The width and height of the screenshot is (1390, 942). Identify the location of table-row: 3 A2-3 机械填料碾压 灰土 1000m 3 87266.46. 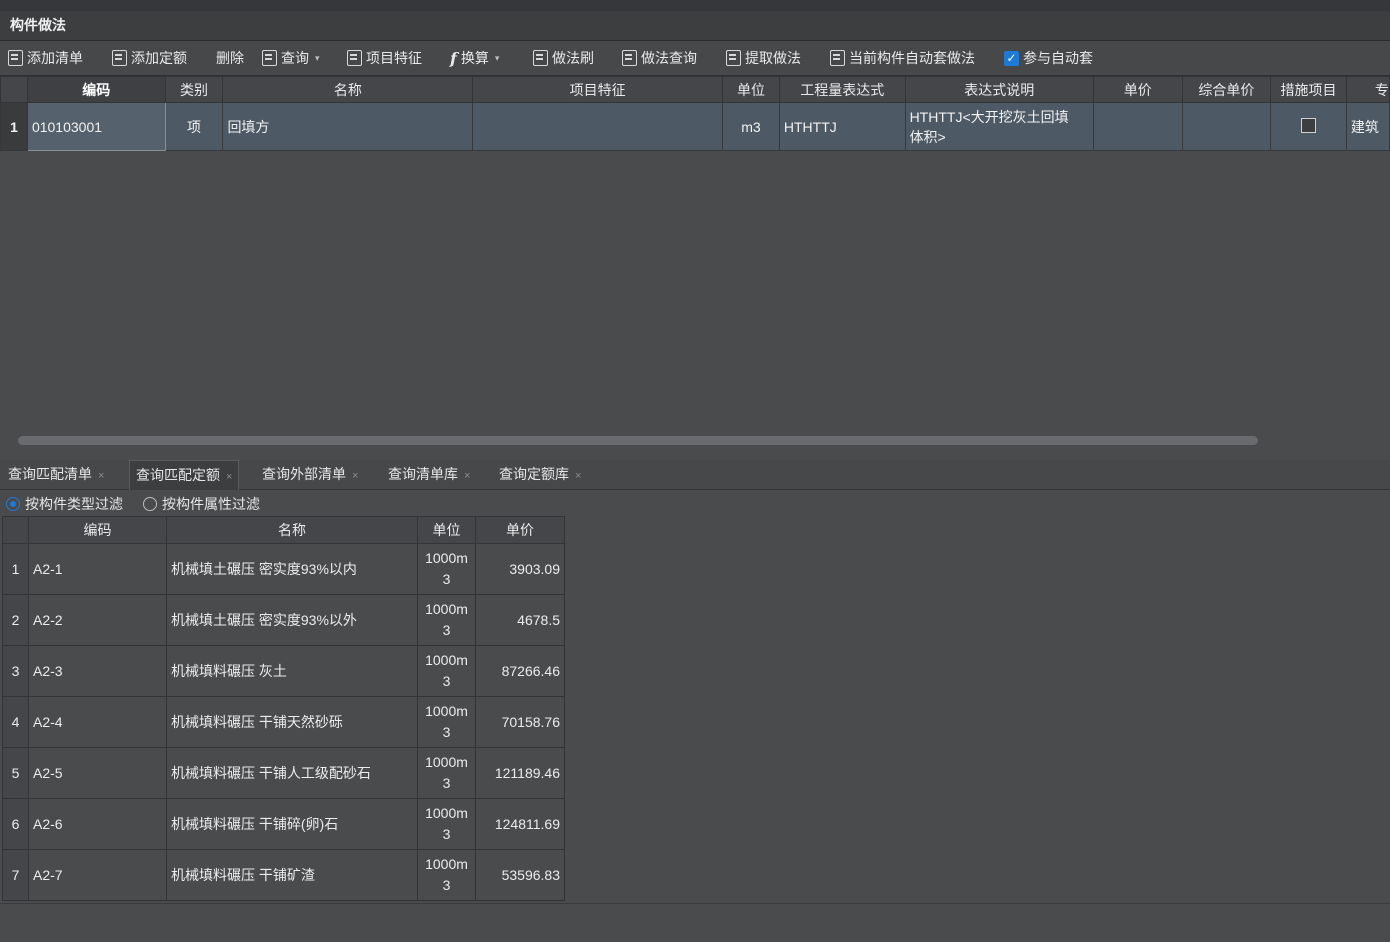
(283, 671).